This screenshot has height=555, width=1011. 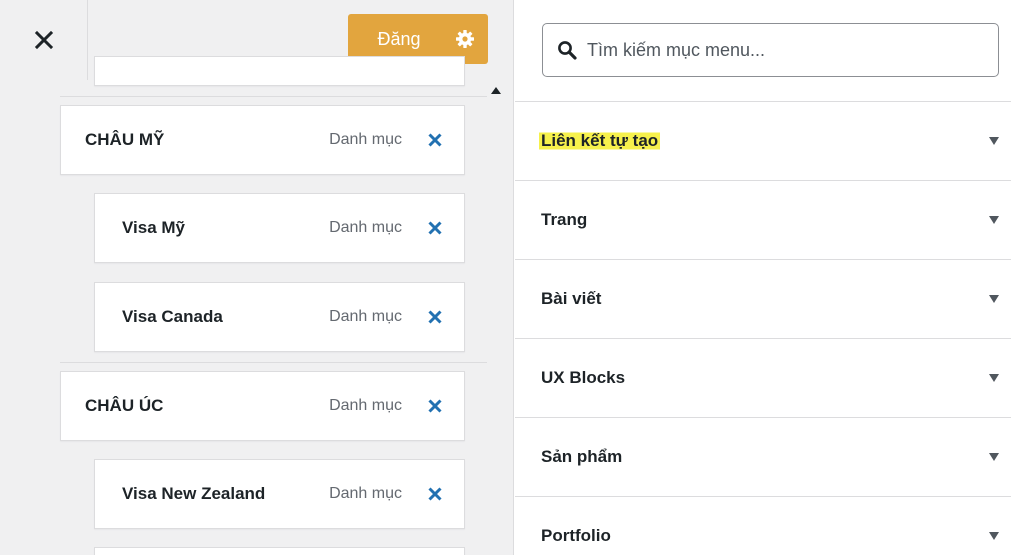 I want to click on section-posts: Bài viết, so click(x=763, y=298).